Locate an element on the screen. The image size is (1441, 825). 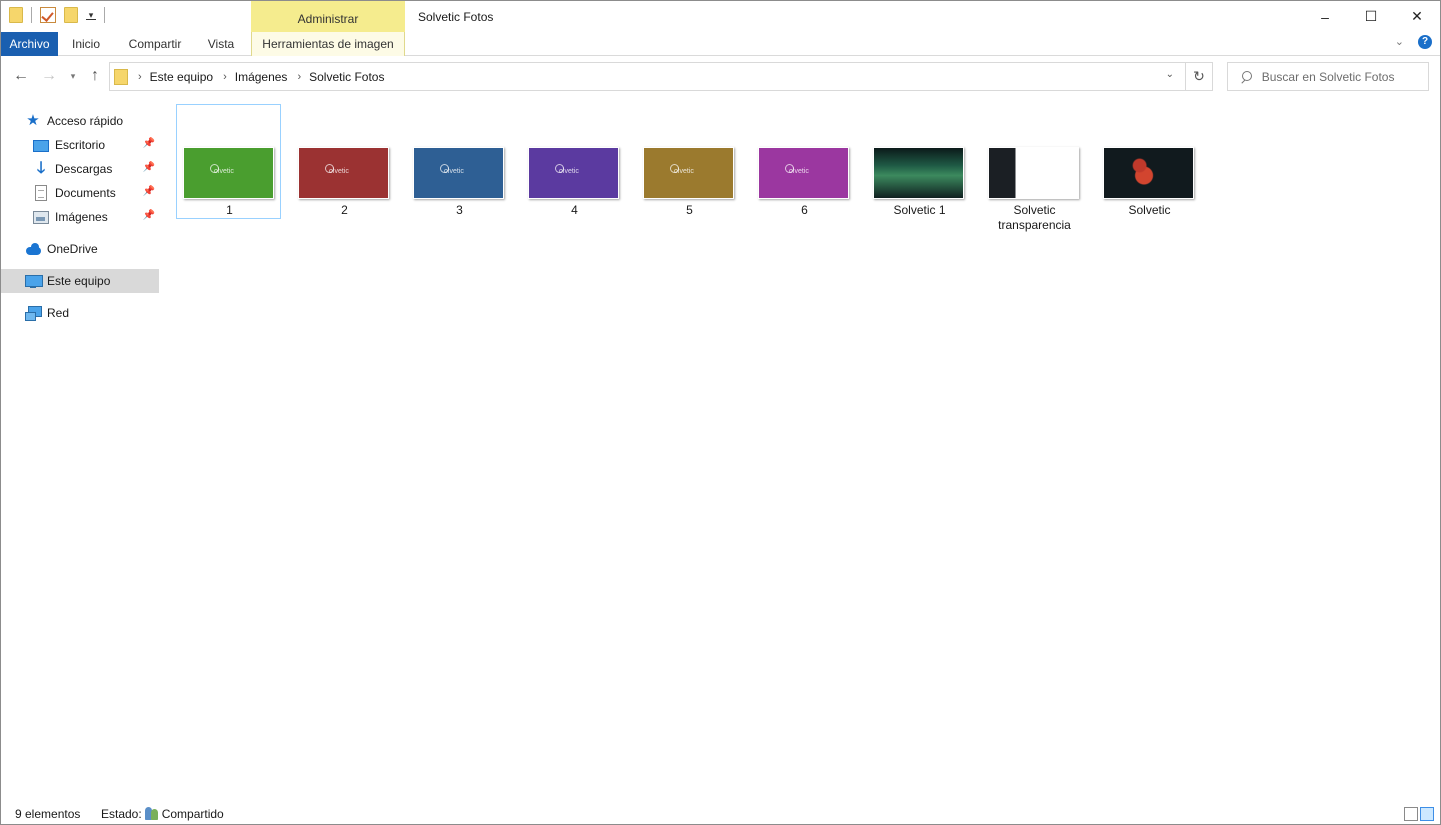
search-box is located at coordinates (1328, 76).